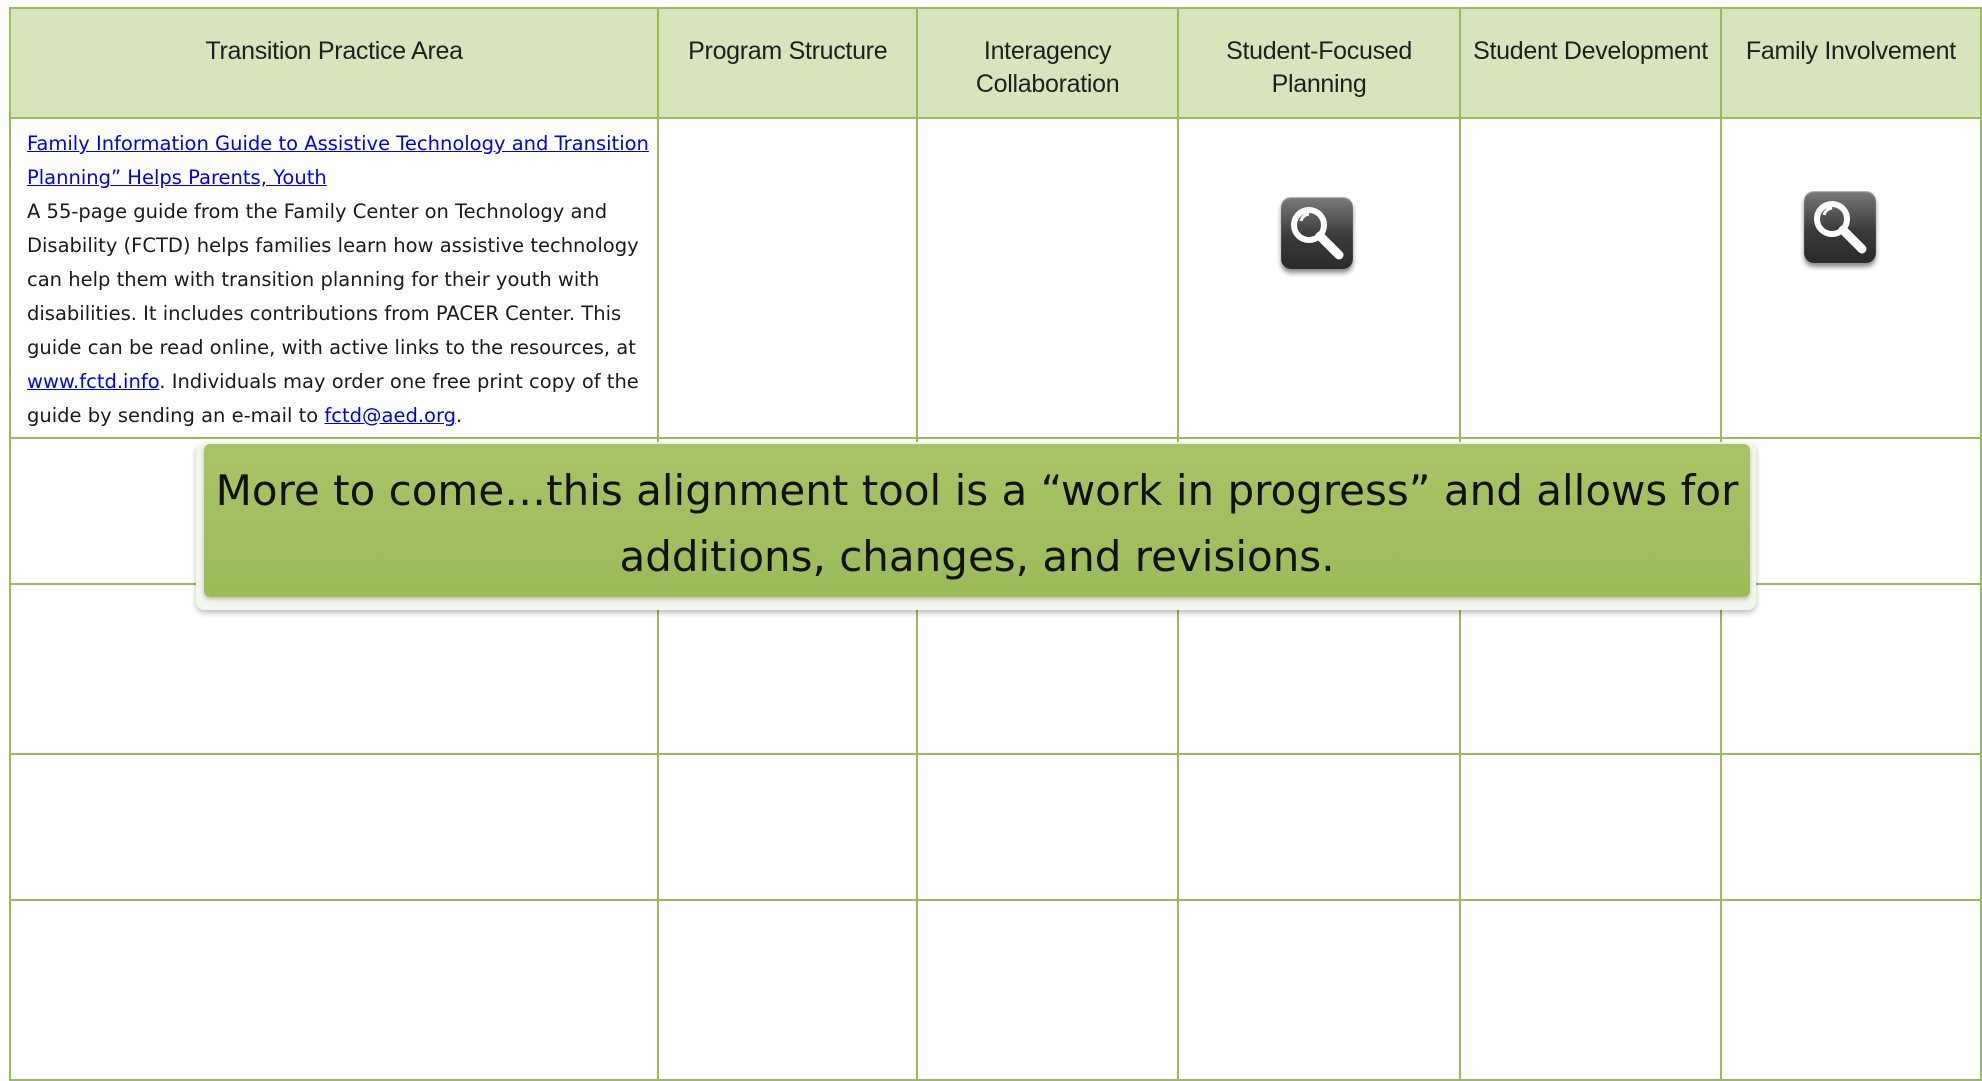 The height and width of the screenshot is (1081, 1982). I want to click on header-program-structure: Program Structure, so click(788, 63).